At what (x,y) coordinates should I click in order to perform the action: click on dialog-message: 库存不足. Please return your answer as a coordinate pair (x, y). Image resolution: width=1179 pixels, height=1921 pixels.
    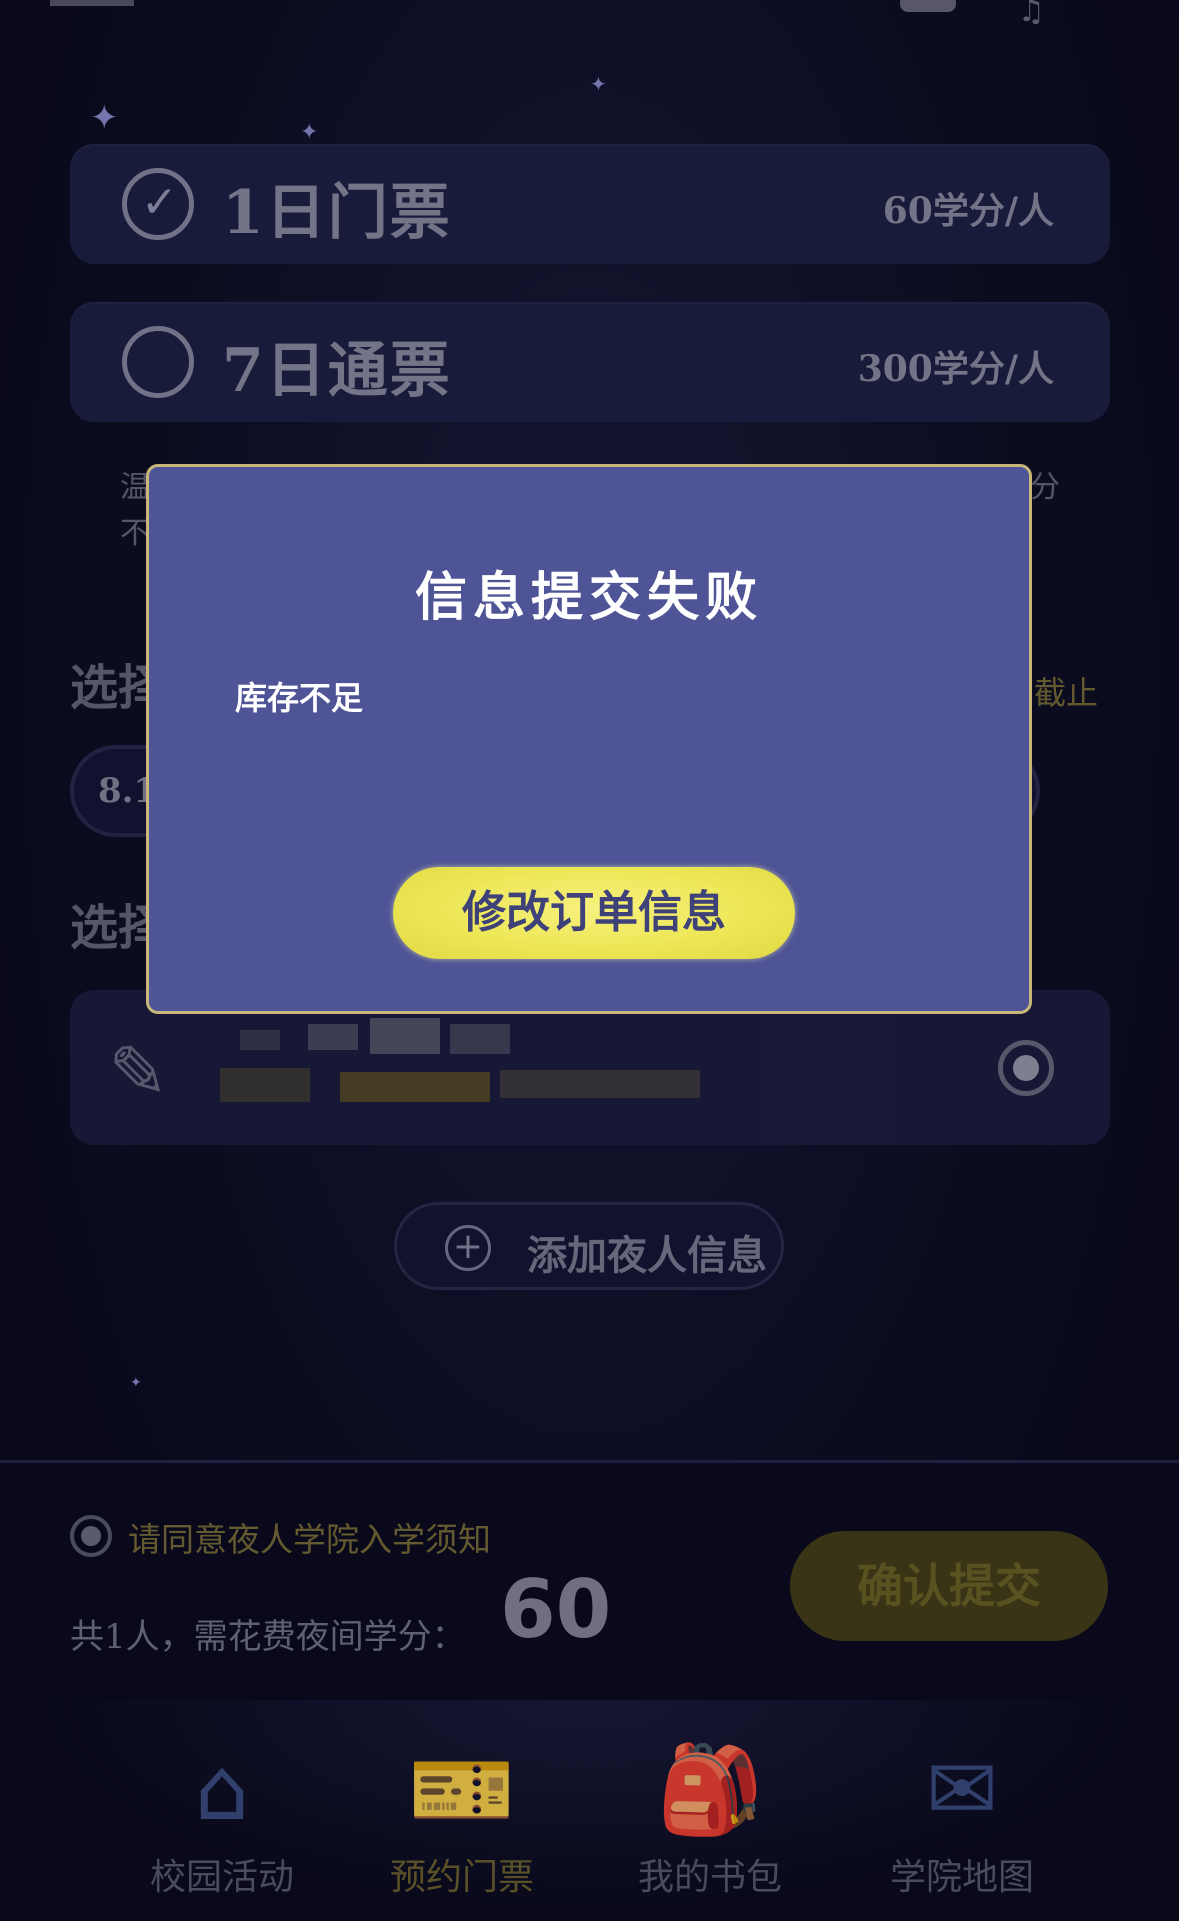
    Looking at the image, I should click on (299, 698).